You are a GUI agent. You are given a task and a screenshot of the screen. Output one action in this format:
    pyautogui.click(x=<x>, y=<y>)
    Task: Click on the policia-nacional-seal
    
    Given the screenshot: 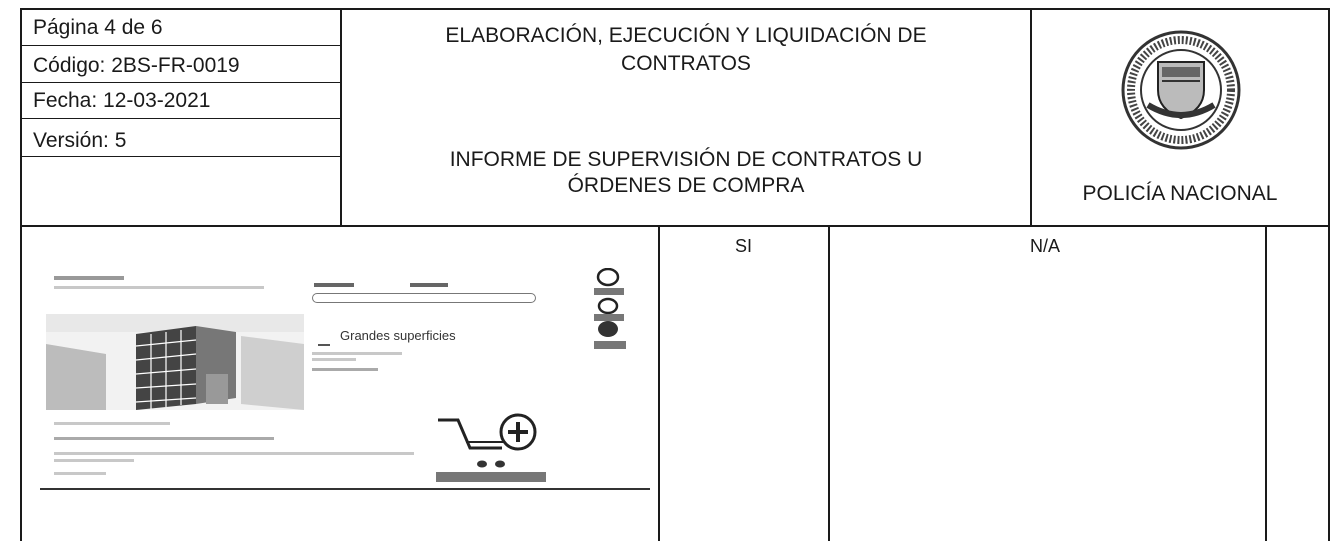 What is the action you would take?
    pyautogui.click(x=1181, y=90)
    